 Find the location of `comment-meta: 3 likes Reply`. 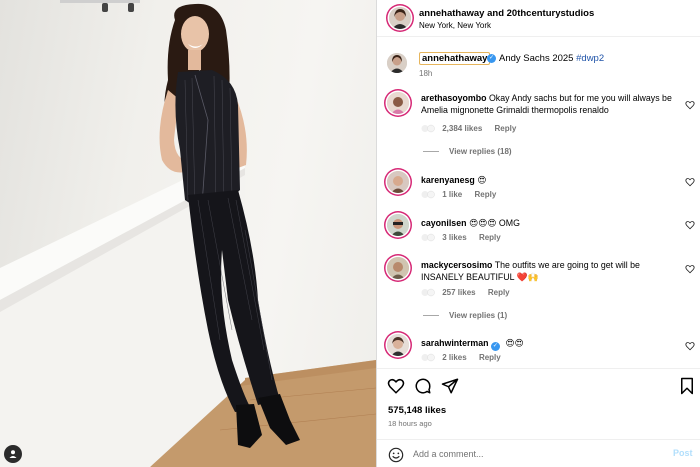

comment-meta: 3 likes Reply is located at coordinates (466, 237).